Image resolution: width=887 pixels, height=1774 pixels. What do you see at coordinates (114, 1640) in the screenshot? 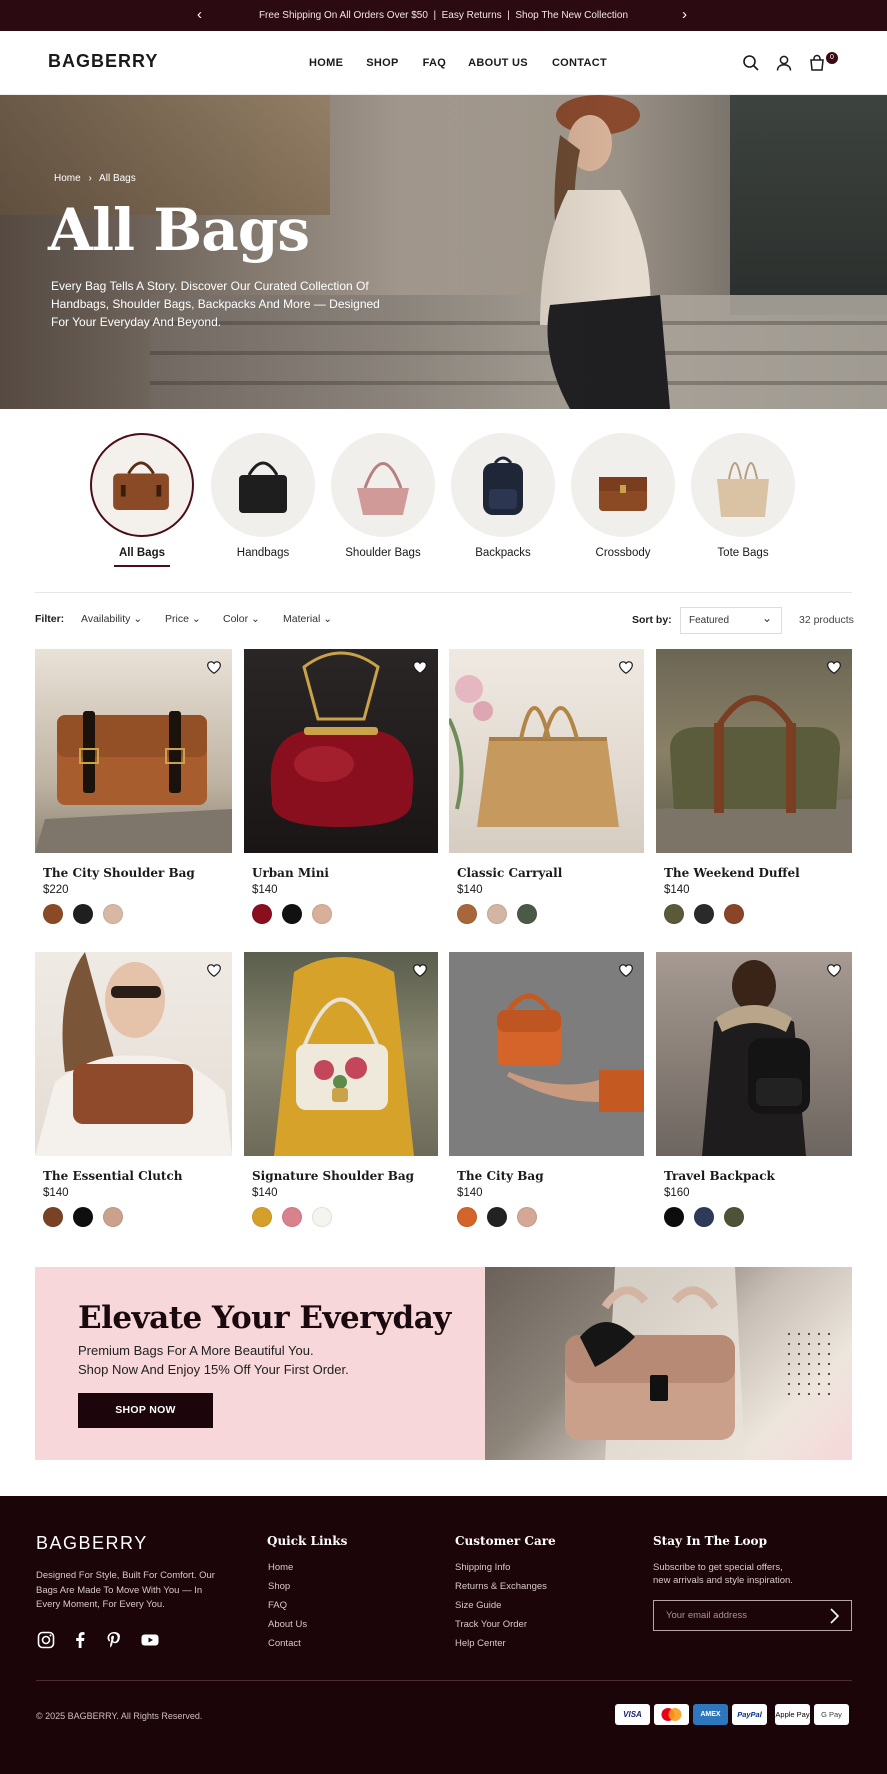
I see `pinterest-icon` at bounding box center [114, 1640].